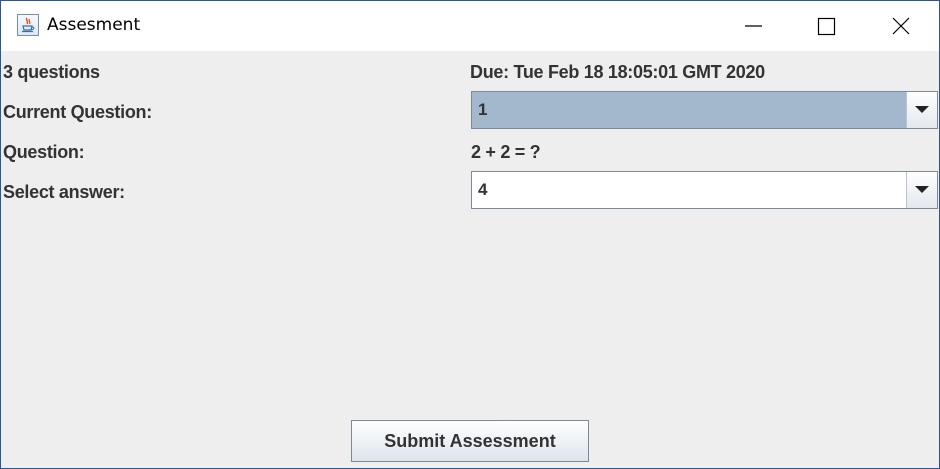 This screenshot has width=940, height=469. I want to click on close-icon, so click(901, 26).